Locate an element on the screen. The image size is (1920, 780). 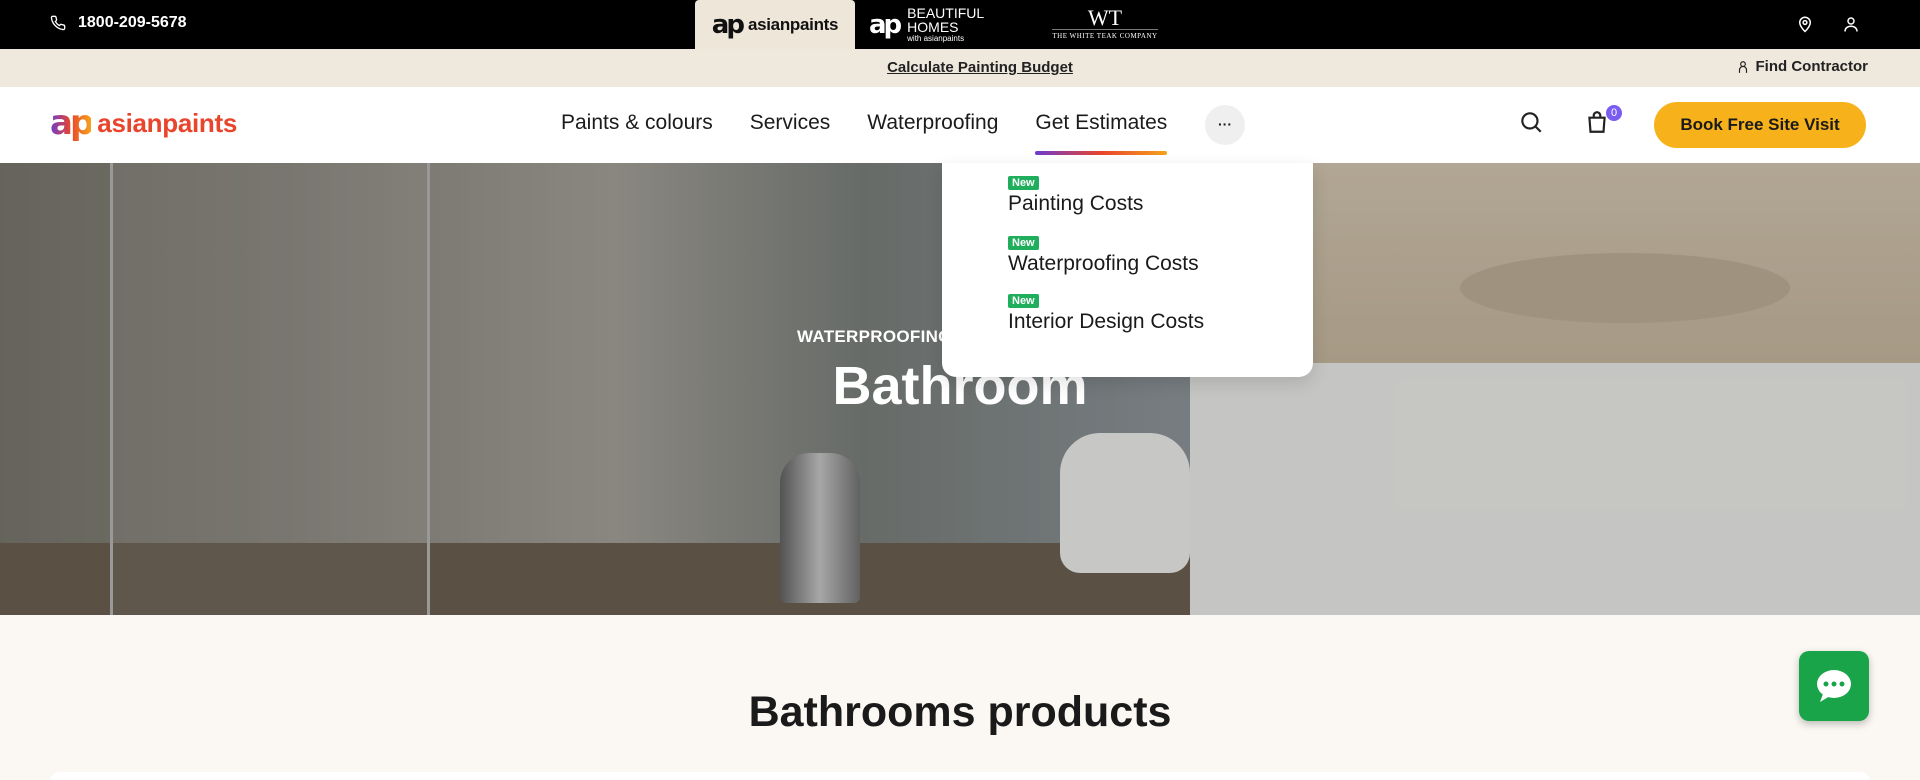
chat-button is located at coordinates (1834, 686).